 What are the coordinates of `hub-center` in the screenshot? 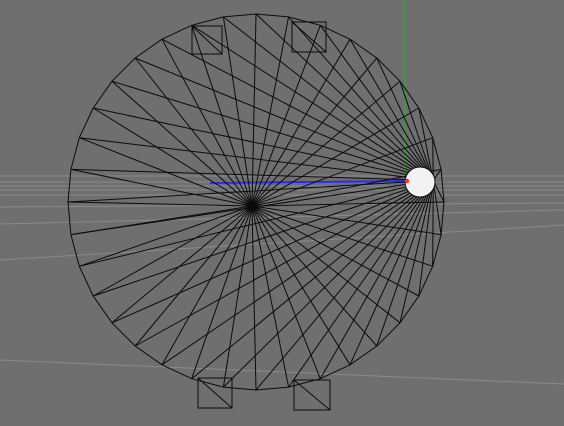 It's located at (252, 206).